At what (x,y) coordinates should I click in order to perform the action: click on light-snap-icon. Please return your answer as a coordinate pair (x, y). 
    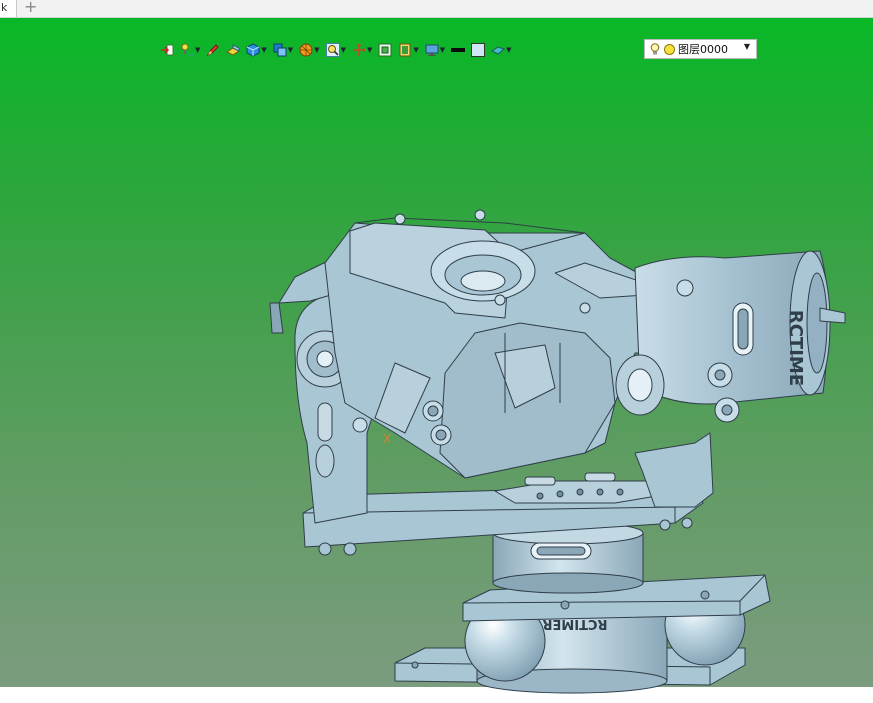
    Looking at the image, I should click on (187, 49).